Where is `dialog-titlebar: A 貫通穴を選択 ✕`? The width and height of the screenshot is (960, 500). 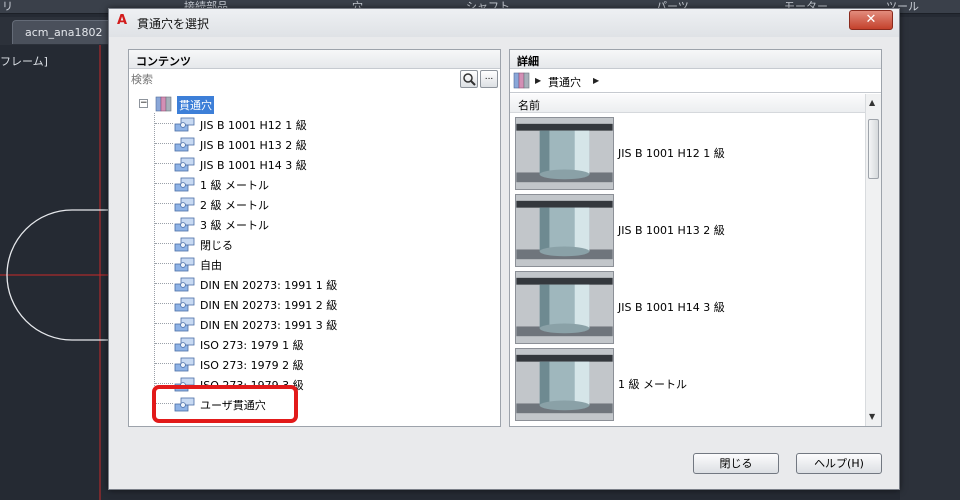
dialog-titlebar: A 貫通穴を選択 ✕ is located at coordinates (504, 23).